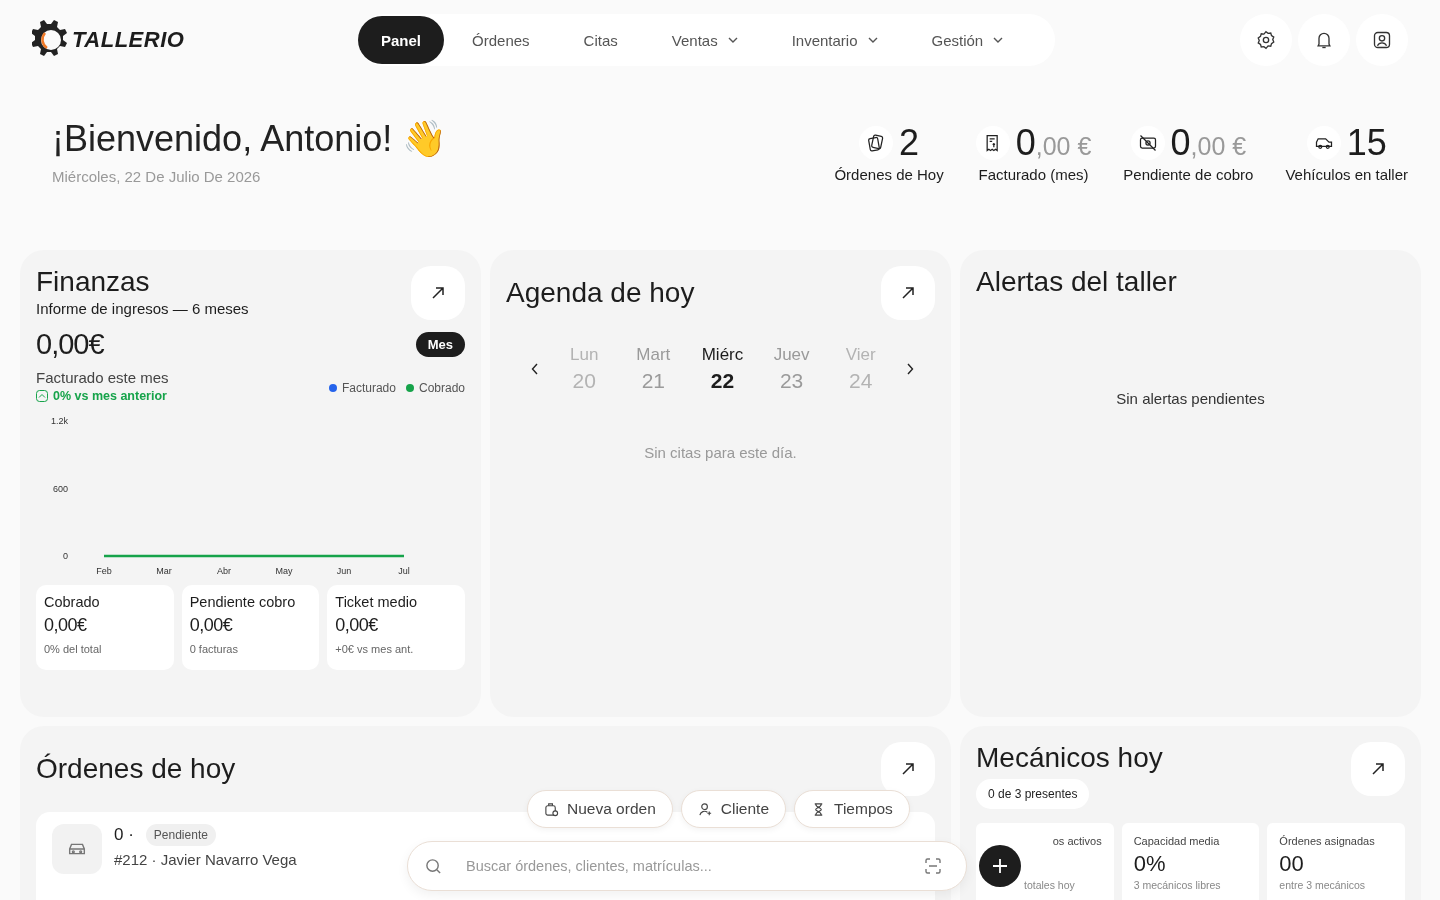 The width and height of the screenshot is (1440, 900). I want to click on tile-note: entre 3 mecánicos, so click(1323, 885).